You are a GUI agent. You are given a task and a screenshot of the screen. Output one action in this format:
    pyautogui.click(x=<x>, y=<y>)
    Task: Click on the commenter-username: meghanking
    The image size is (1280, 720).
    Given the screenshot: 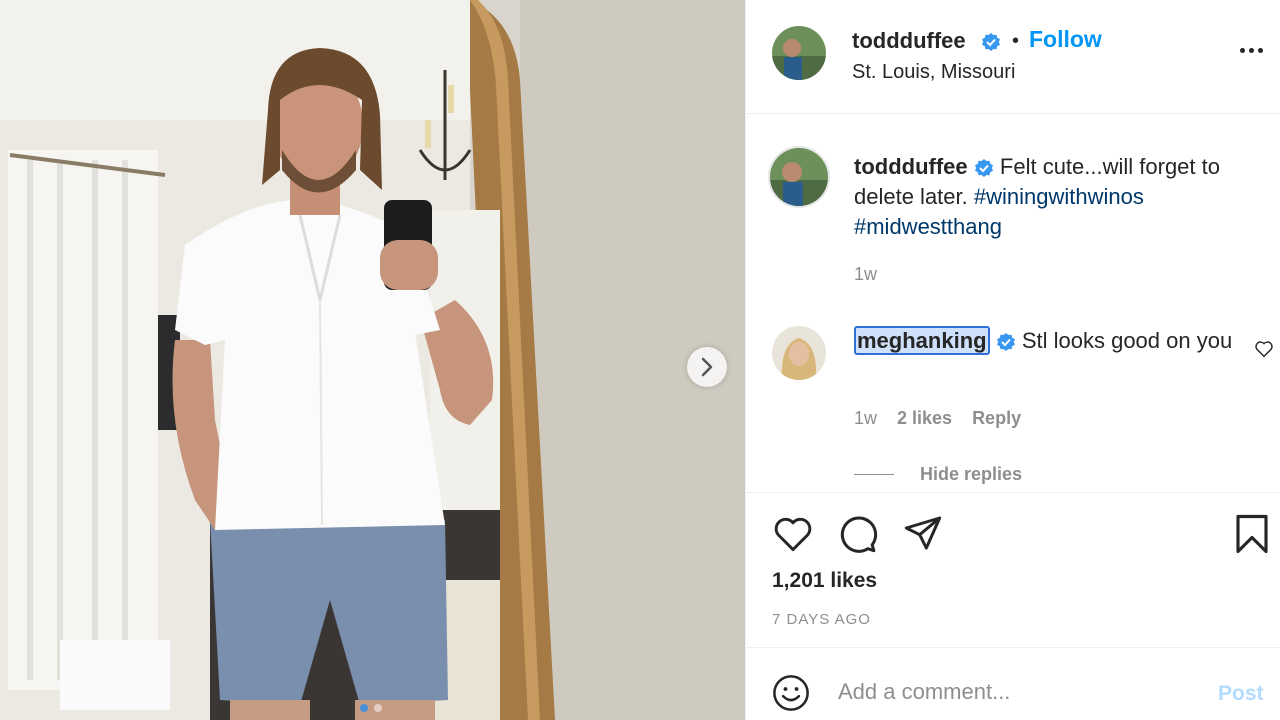 What is the action you would take?
    pyautogui.click(x=922, y=340)
    